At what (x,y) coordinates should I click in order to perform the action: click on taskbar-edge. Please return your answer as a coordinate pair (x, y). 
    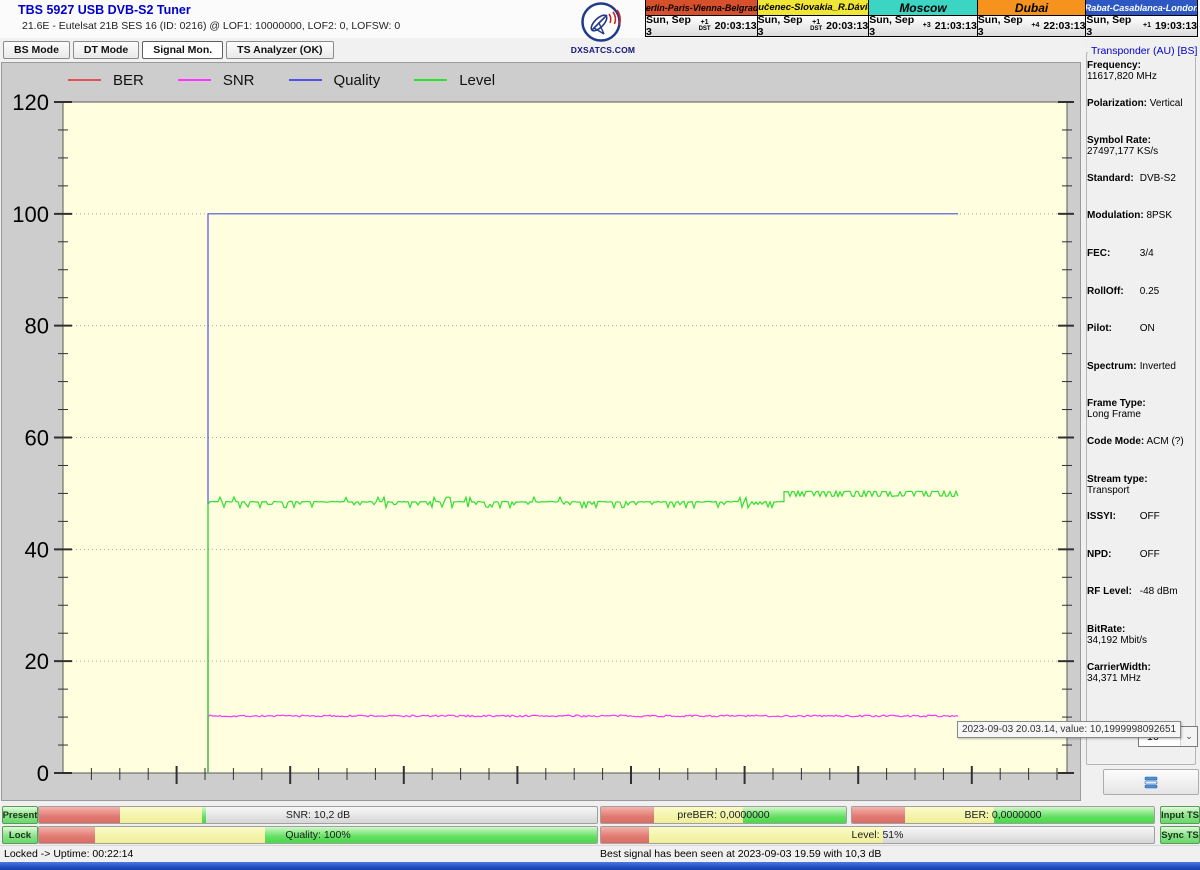
    Looking at the image, I should click on (600, 866).